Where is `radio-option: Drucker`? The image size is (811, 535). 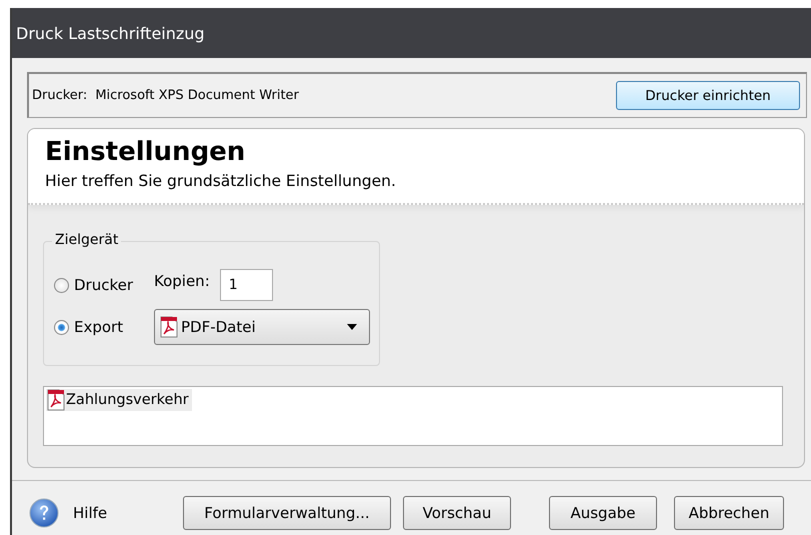
radio-option: Drucker is located at coordinates (104, 285).